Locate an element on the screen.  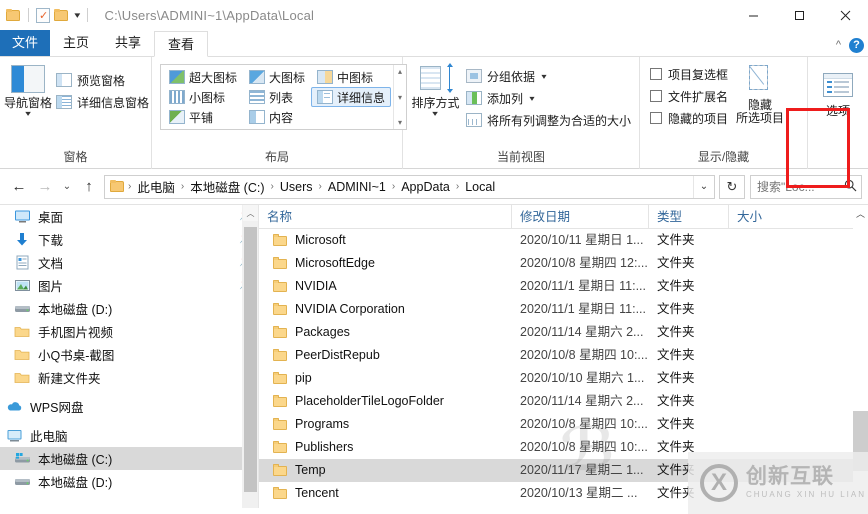
scroll-down-icon: ▾ is located at coordinates (400, 97).